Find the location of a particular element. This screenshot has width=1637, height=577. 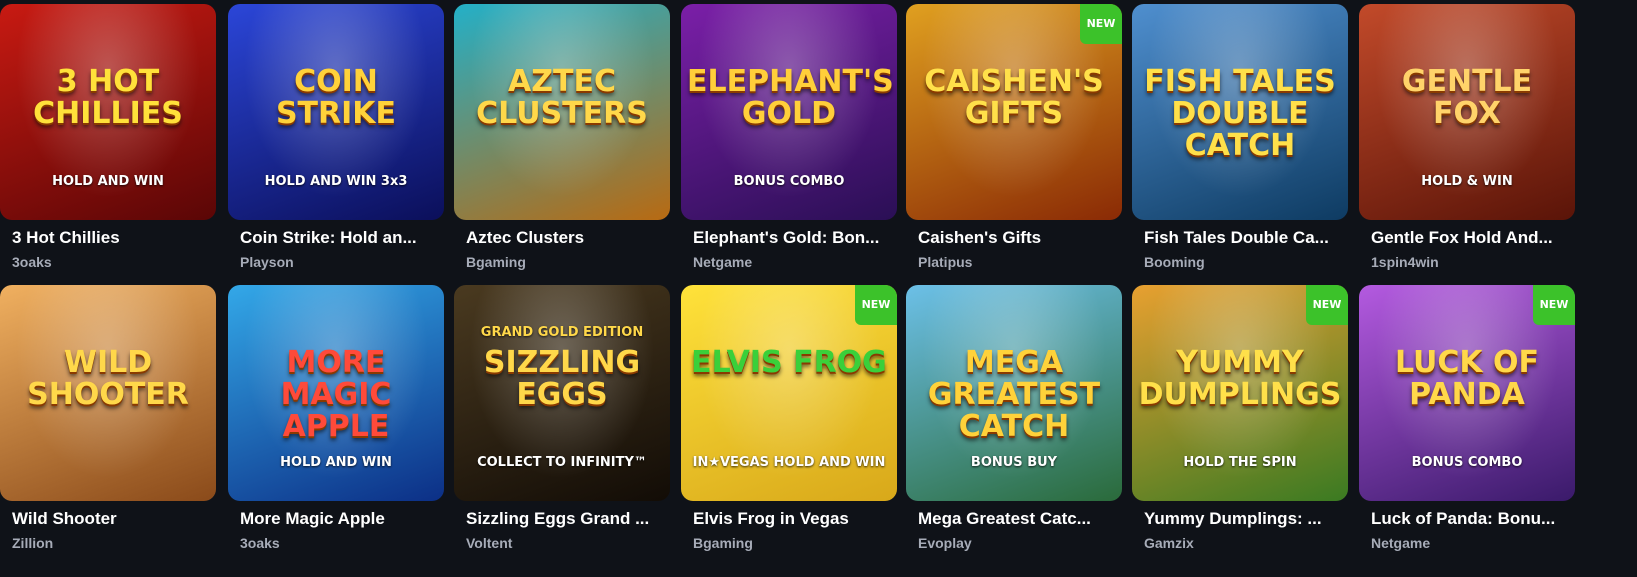

game-logo-subtitle: HOLD THE SPIN is located at coordinates (1240, 462).